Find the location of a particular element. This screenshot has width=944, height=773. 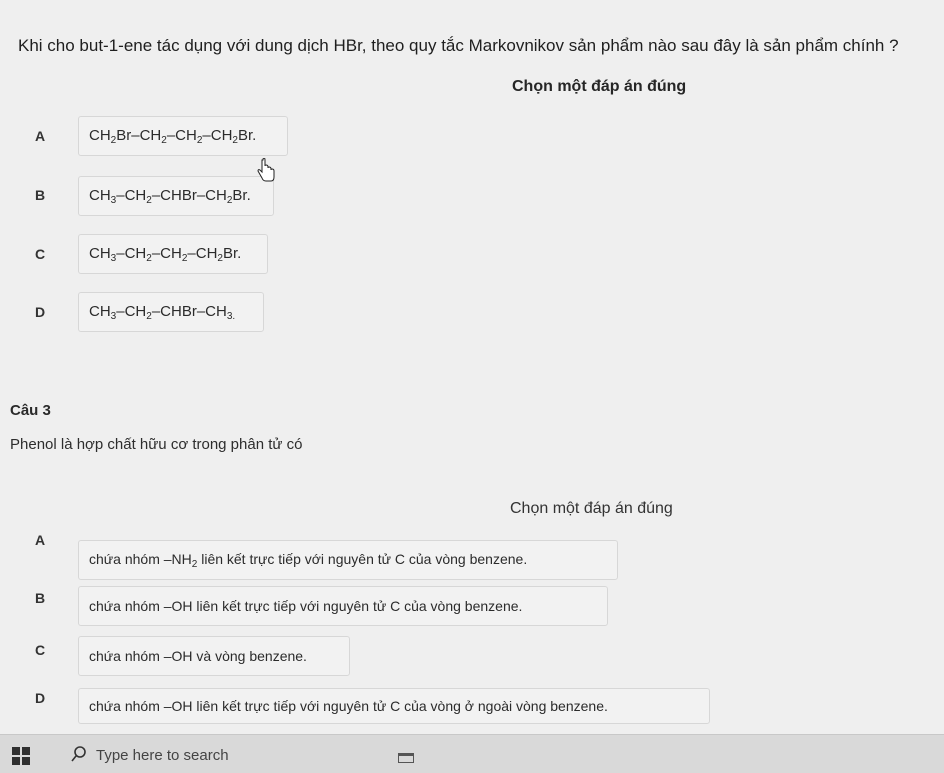

option-3c-letter: C is located at coordinates (40, 650).